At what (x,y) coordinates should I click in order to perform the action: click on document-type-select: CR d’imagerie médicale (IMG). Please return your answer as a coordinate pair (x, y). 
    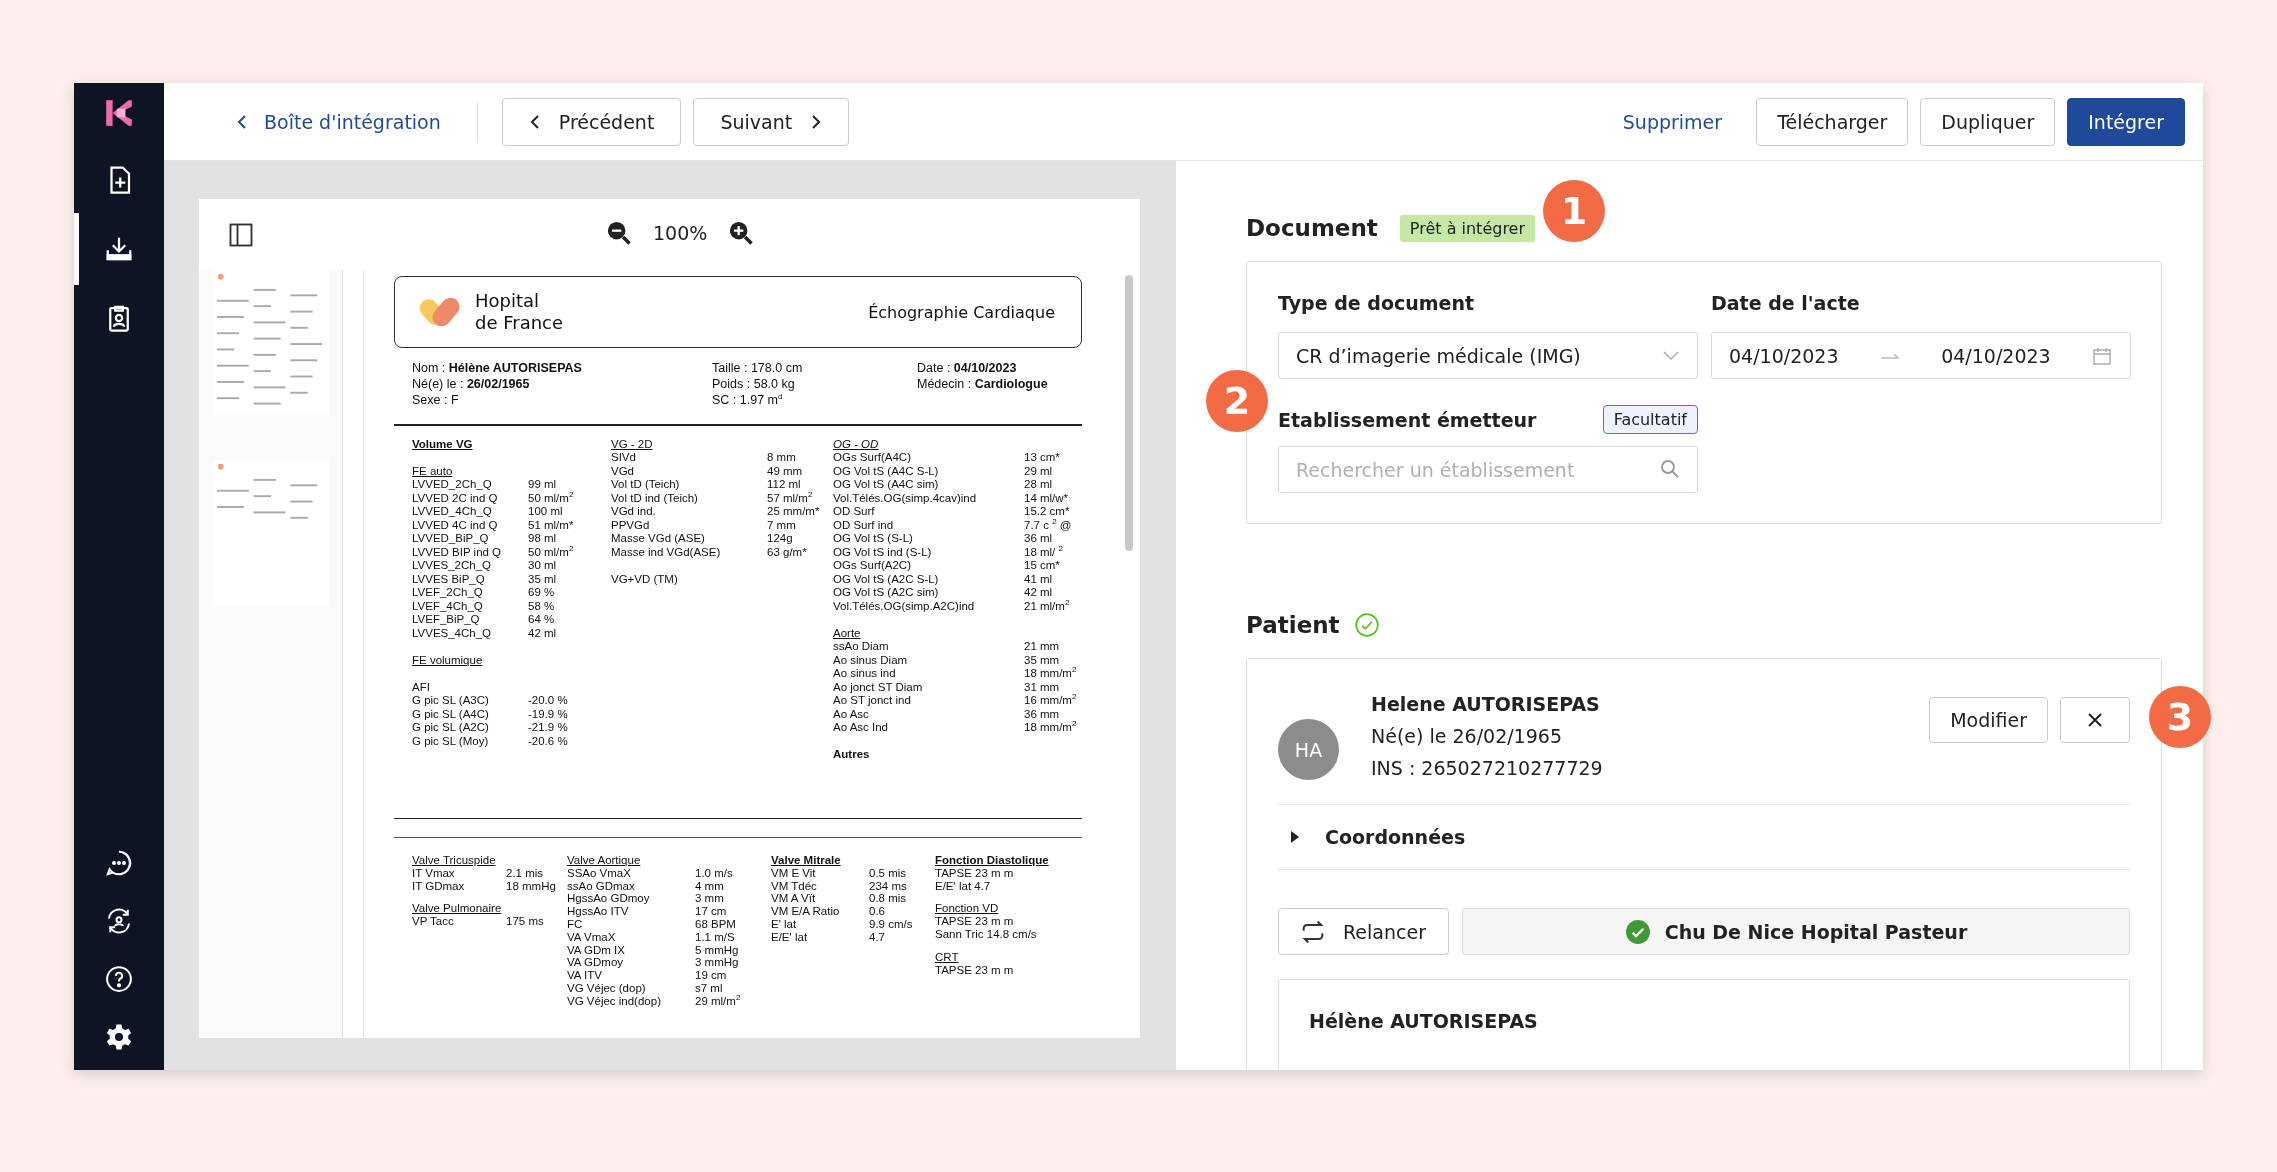
    Looking at the image, I should click on (1488, 355).